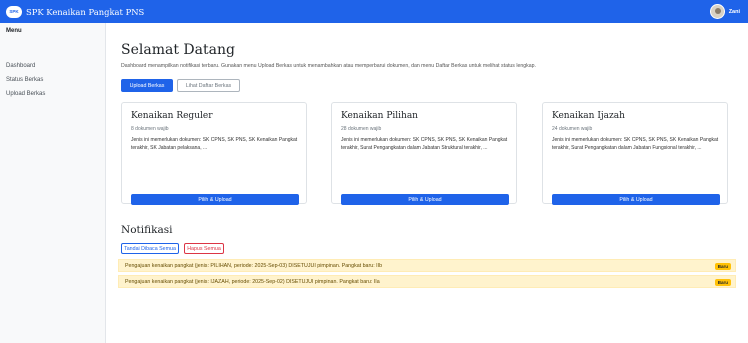  Describe the element at coordinates (150, 248) in the screenshot. I see `mark-all-read-button: Tandai Dibaca Semua` at that location.